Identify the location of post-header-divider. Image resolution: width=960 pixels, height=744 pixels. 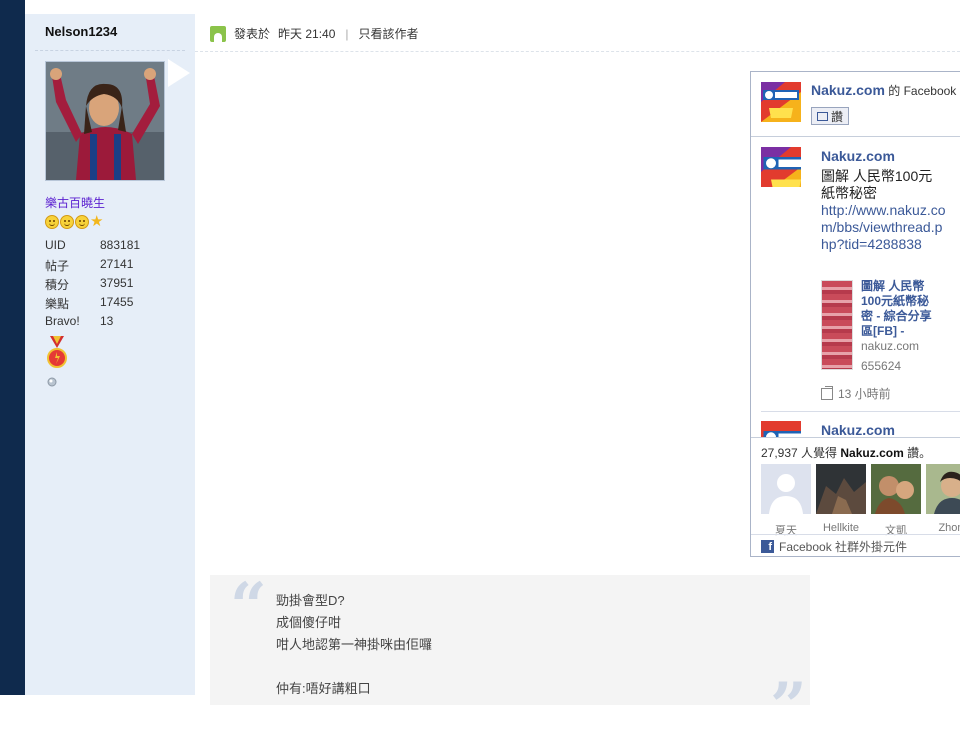
(577, 51).